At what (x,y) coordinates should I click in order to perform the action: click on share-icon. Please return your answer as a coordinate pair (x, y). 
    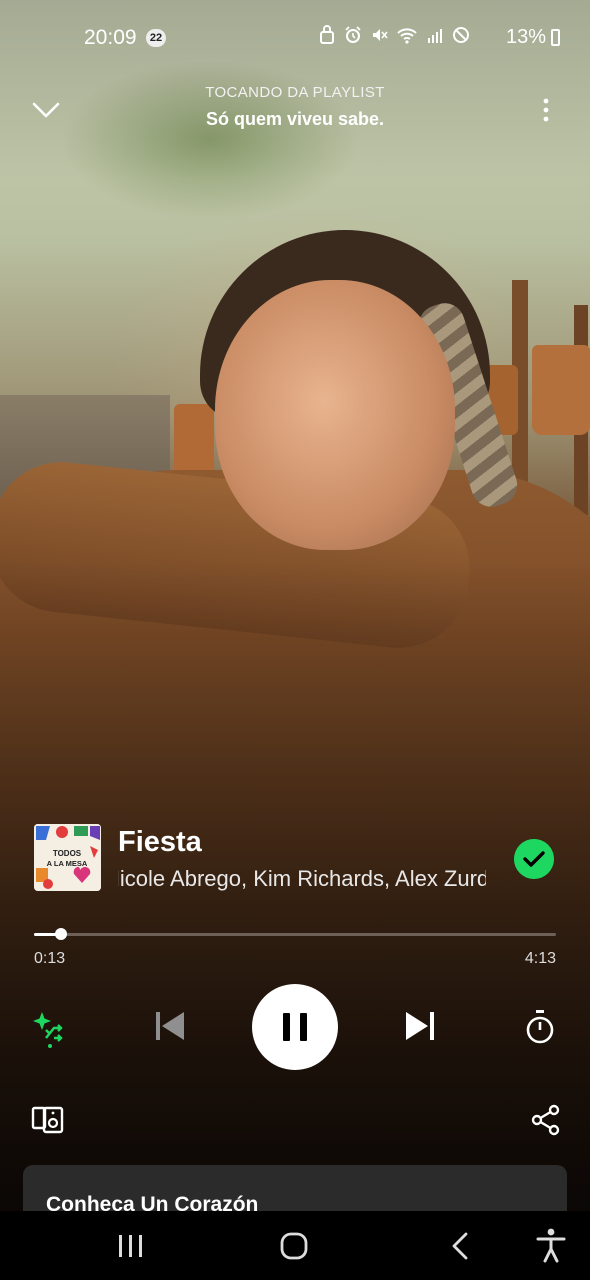
    Looking at the image, I should click on (546, 1120).